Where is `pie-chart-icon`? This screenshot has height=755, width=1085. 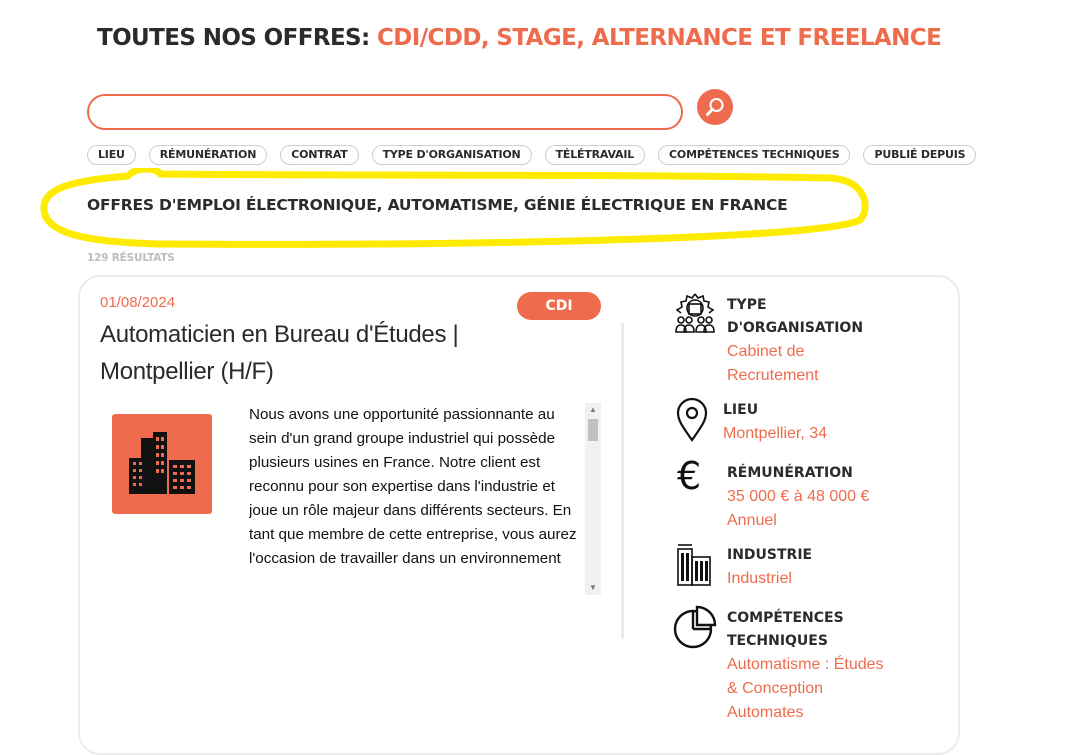 pie-chart-icon is located at coordinates (695, 627).